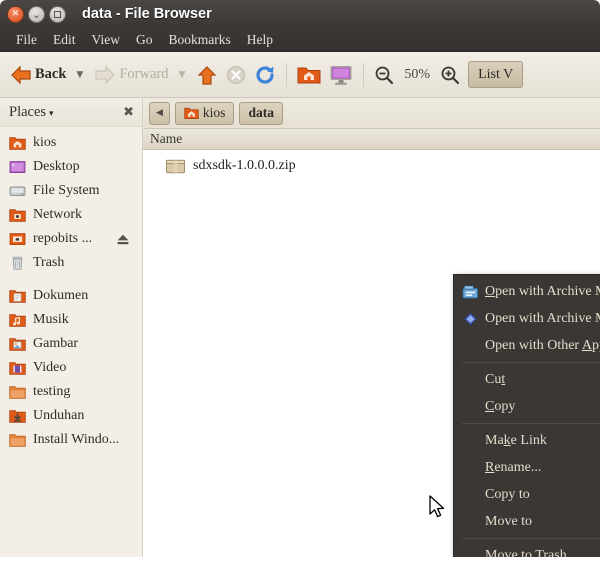  What do you see at coordinates (371, 166) in the screenshot?
I see `table-row: sdxsdk-1.0.0.0.zip` at bounding box center [371, 166].